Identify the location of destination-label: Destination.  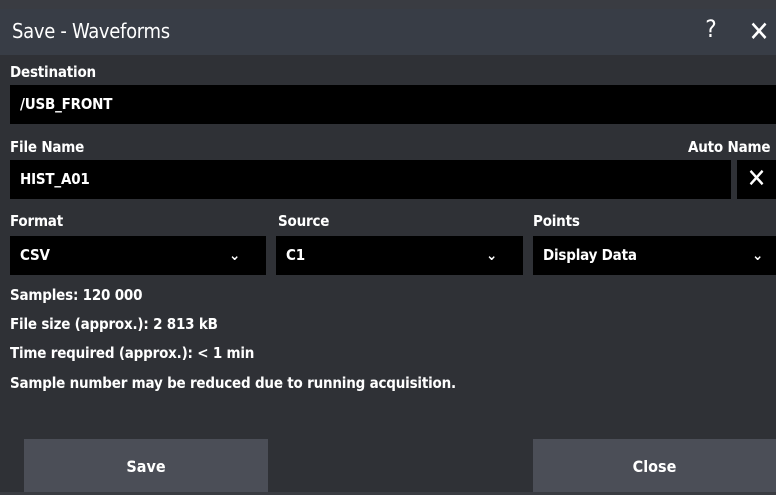
(53, 72).